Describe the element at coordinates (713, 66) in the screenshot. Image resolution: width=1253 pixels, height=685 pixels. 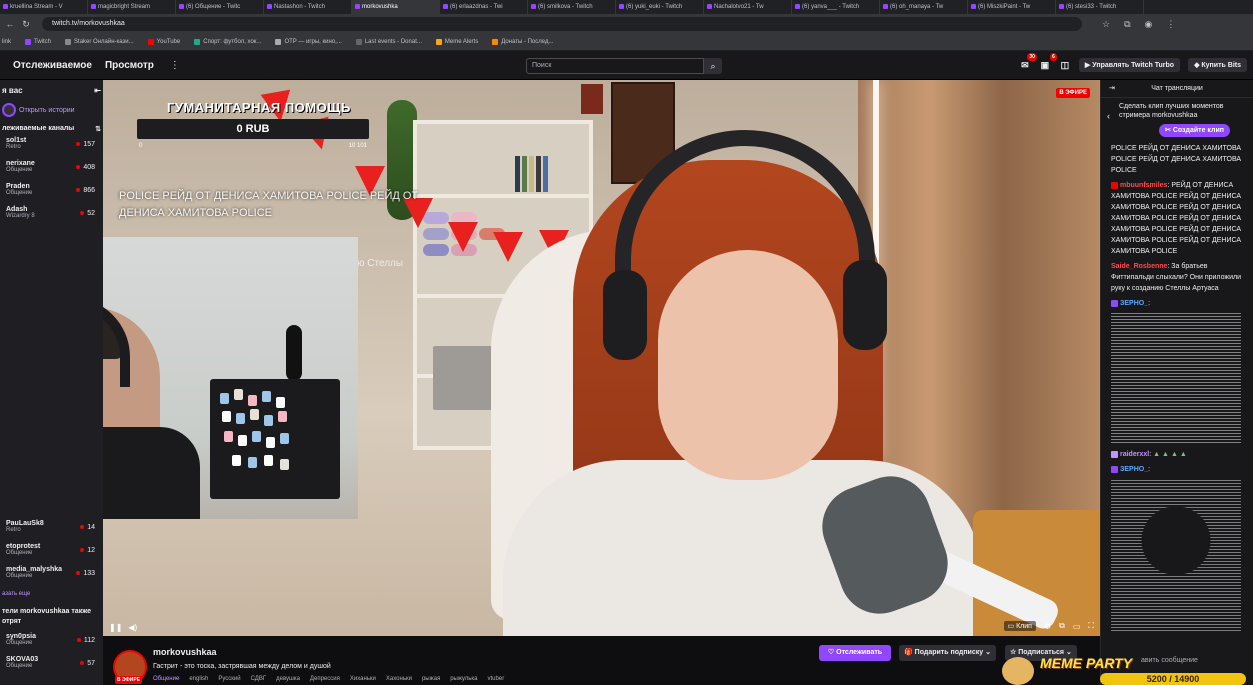
I see `search-icon: ⌕` at that location.